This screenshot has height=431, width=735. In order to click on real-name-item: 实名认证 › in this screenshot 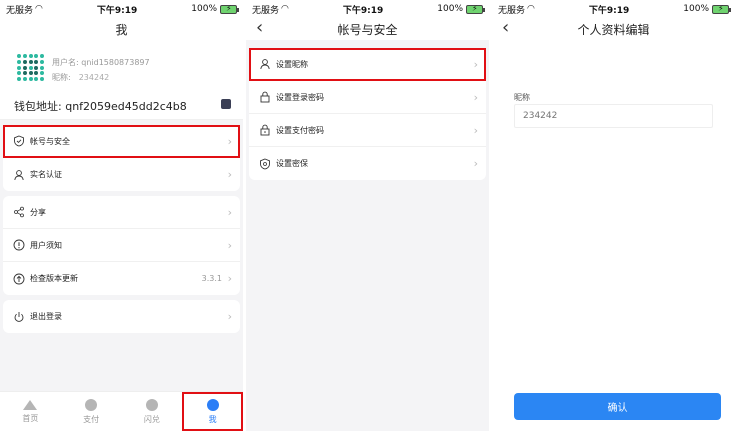, I will do `click(121, 174)`.